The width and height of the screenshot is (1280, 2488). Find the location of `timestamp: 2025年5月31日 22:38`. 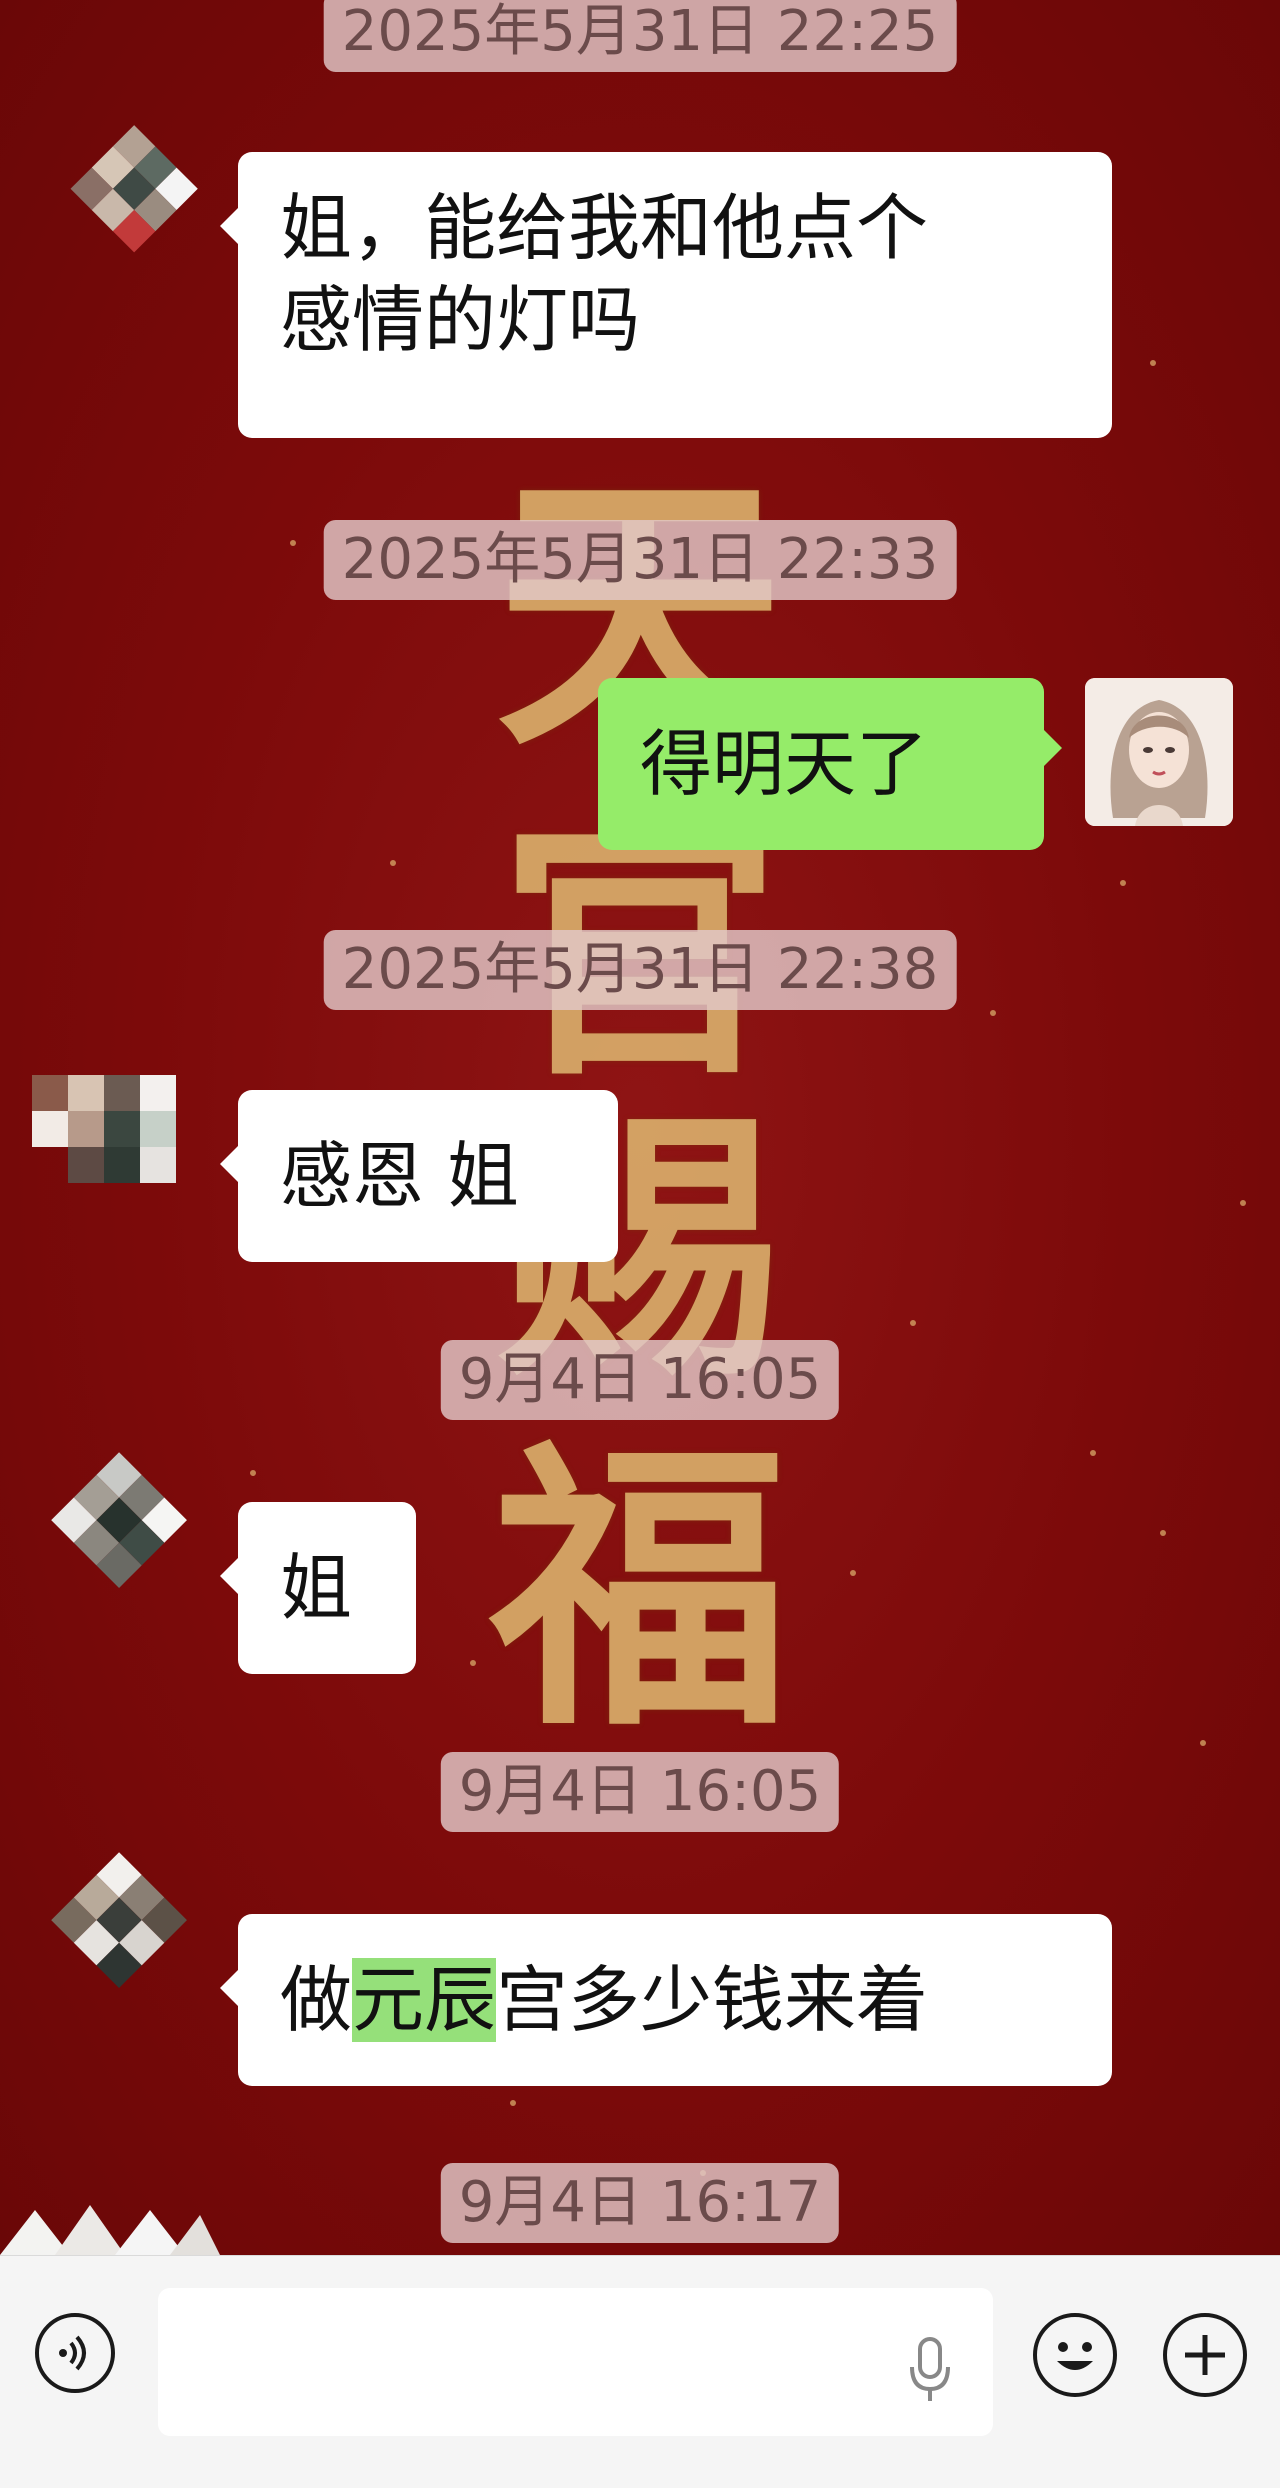

timestamp: 2025年5月31日 22:38 is located at coordinates (640, 970).